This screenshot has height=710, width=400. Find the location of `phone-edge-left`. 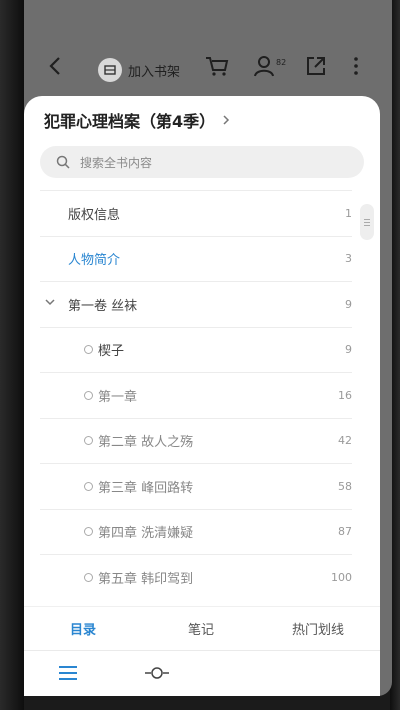

phone-edge-left is located at coordinates (12, 355).